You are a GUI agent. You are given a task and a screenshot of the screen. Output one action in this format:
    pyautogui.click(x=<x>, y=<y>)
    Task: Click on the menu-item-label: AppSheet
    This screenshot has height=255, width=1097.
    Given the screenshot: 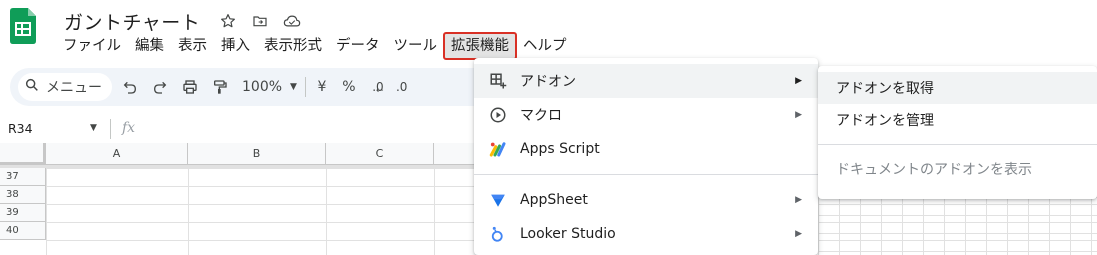 What is the action you would take?
    pyautogui.click(x=554, y=200)
    